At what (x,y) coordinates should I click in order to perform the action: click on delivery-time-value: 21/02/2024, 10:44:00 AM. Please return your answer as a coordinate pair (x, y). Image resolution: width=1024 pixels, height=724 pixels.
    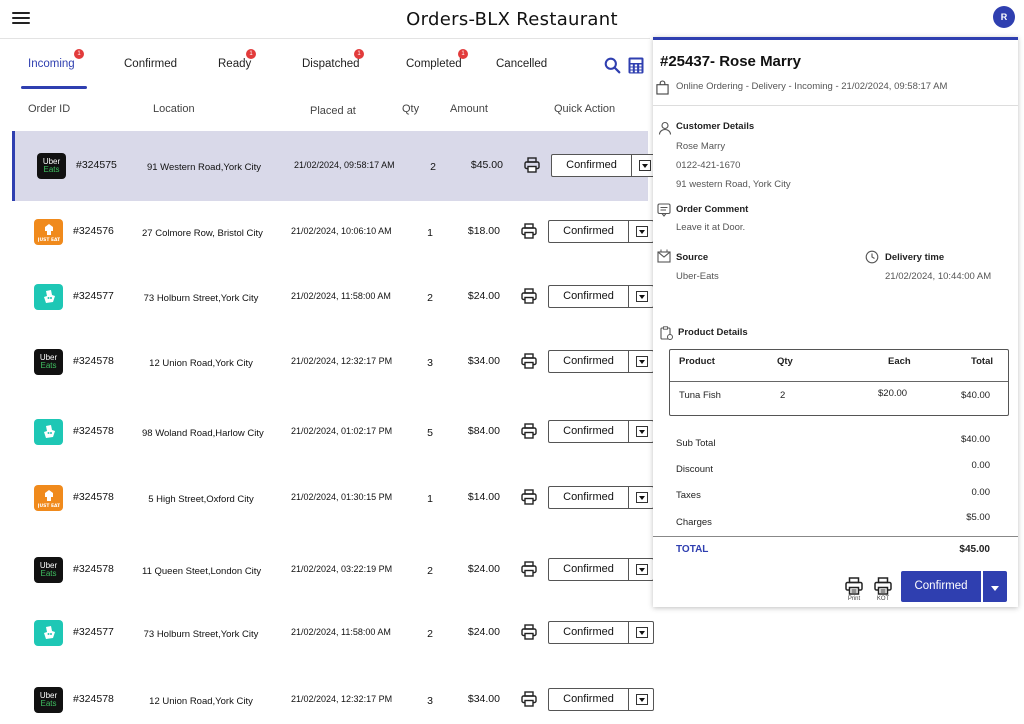
    Looking at the image, I should click on (938, 276).